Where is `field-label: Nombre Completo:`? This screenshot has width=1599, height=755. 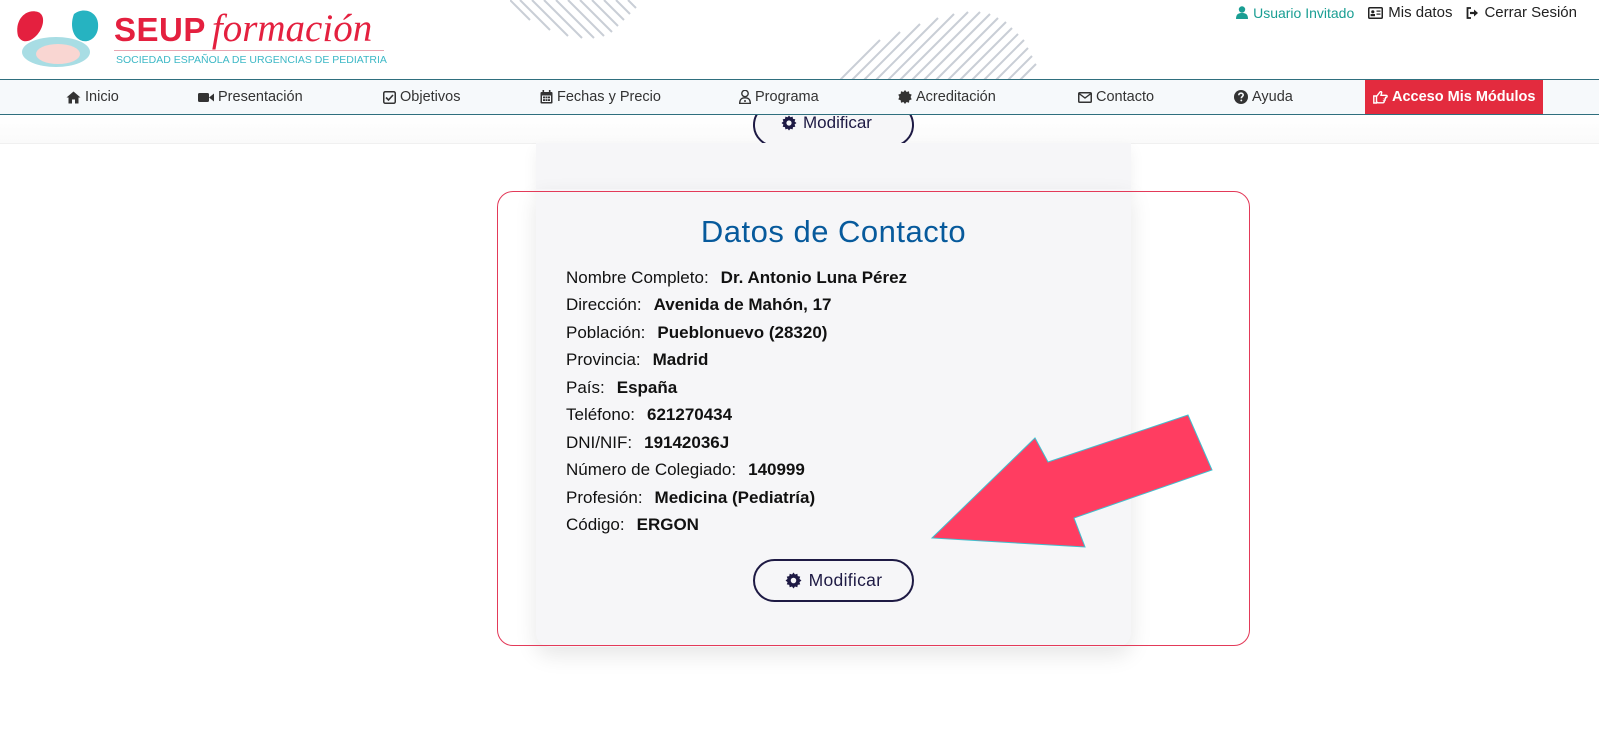 field-label: Nombre Completo: is located at coordinates (637, 277).